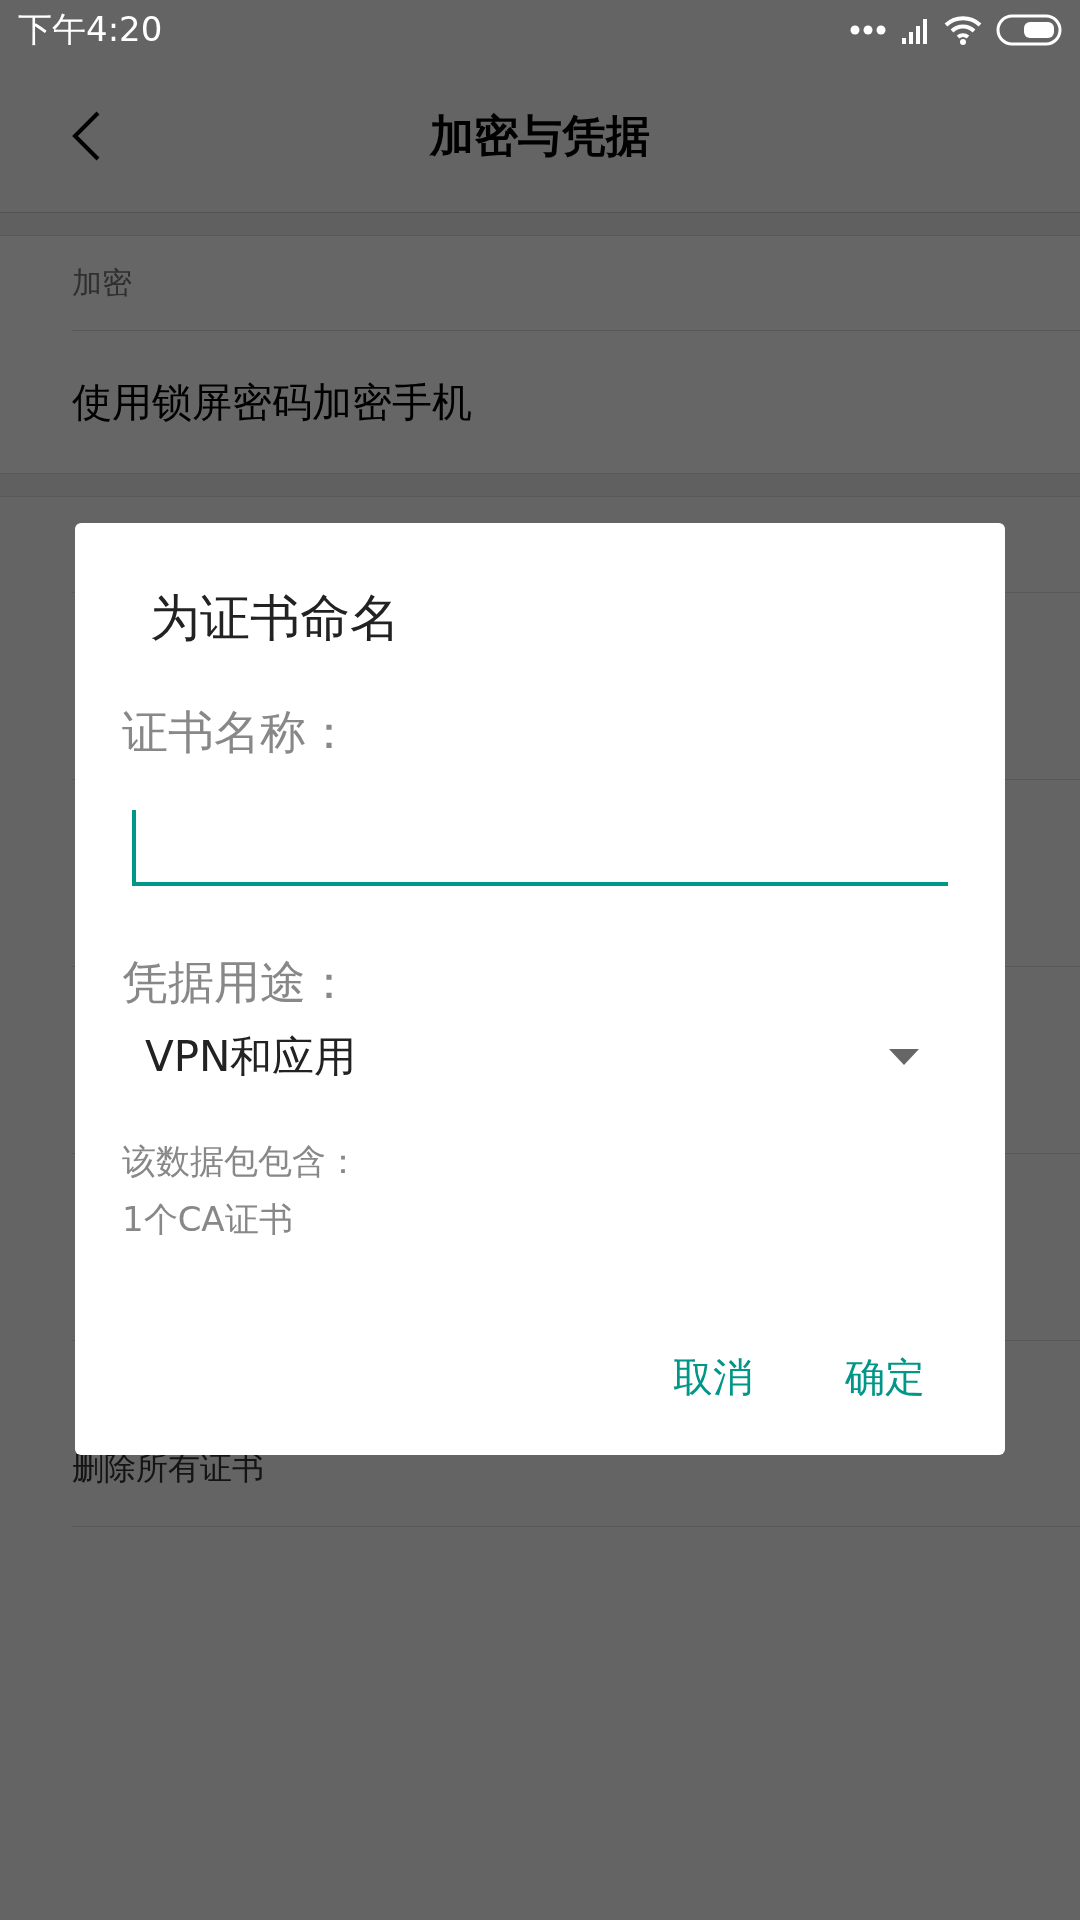 The image size is (1080, 1920). I want to click on page-title: 加密与凭据, so click(540, 135).